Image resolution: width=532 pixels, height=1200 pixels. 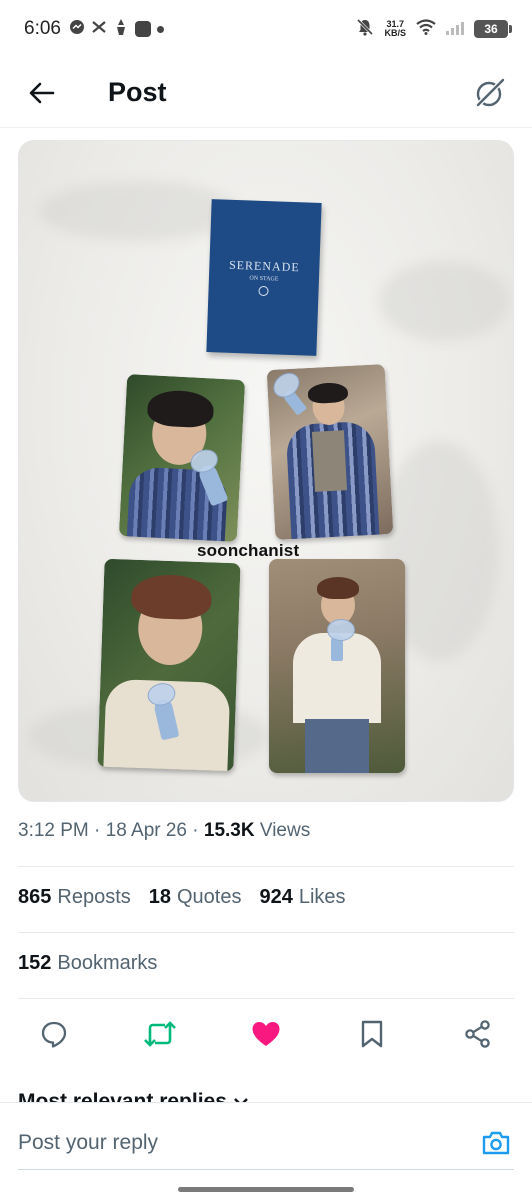 What do you see at coordinates (35, 897) in the screenshot?
I see `reposts-count: 865` at bounding box center [35, 897].